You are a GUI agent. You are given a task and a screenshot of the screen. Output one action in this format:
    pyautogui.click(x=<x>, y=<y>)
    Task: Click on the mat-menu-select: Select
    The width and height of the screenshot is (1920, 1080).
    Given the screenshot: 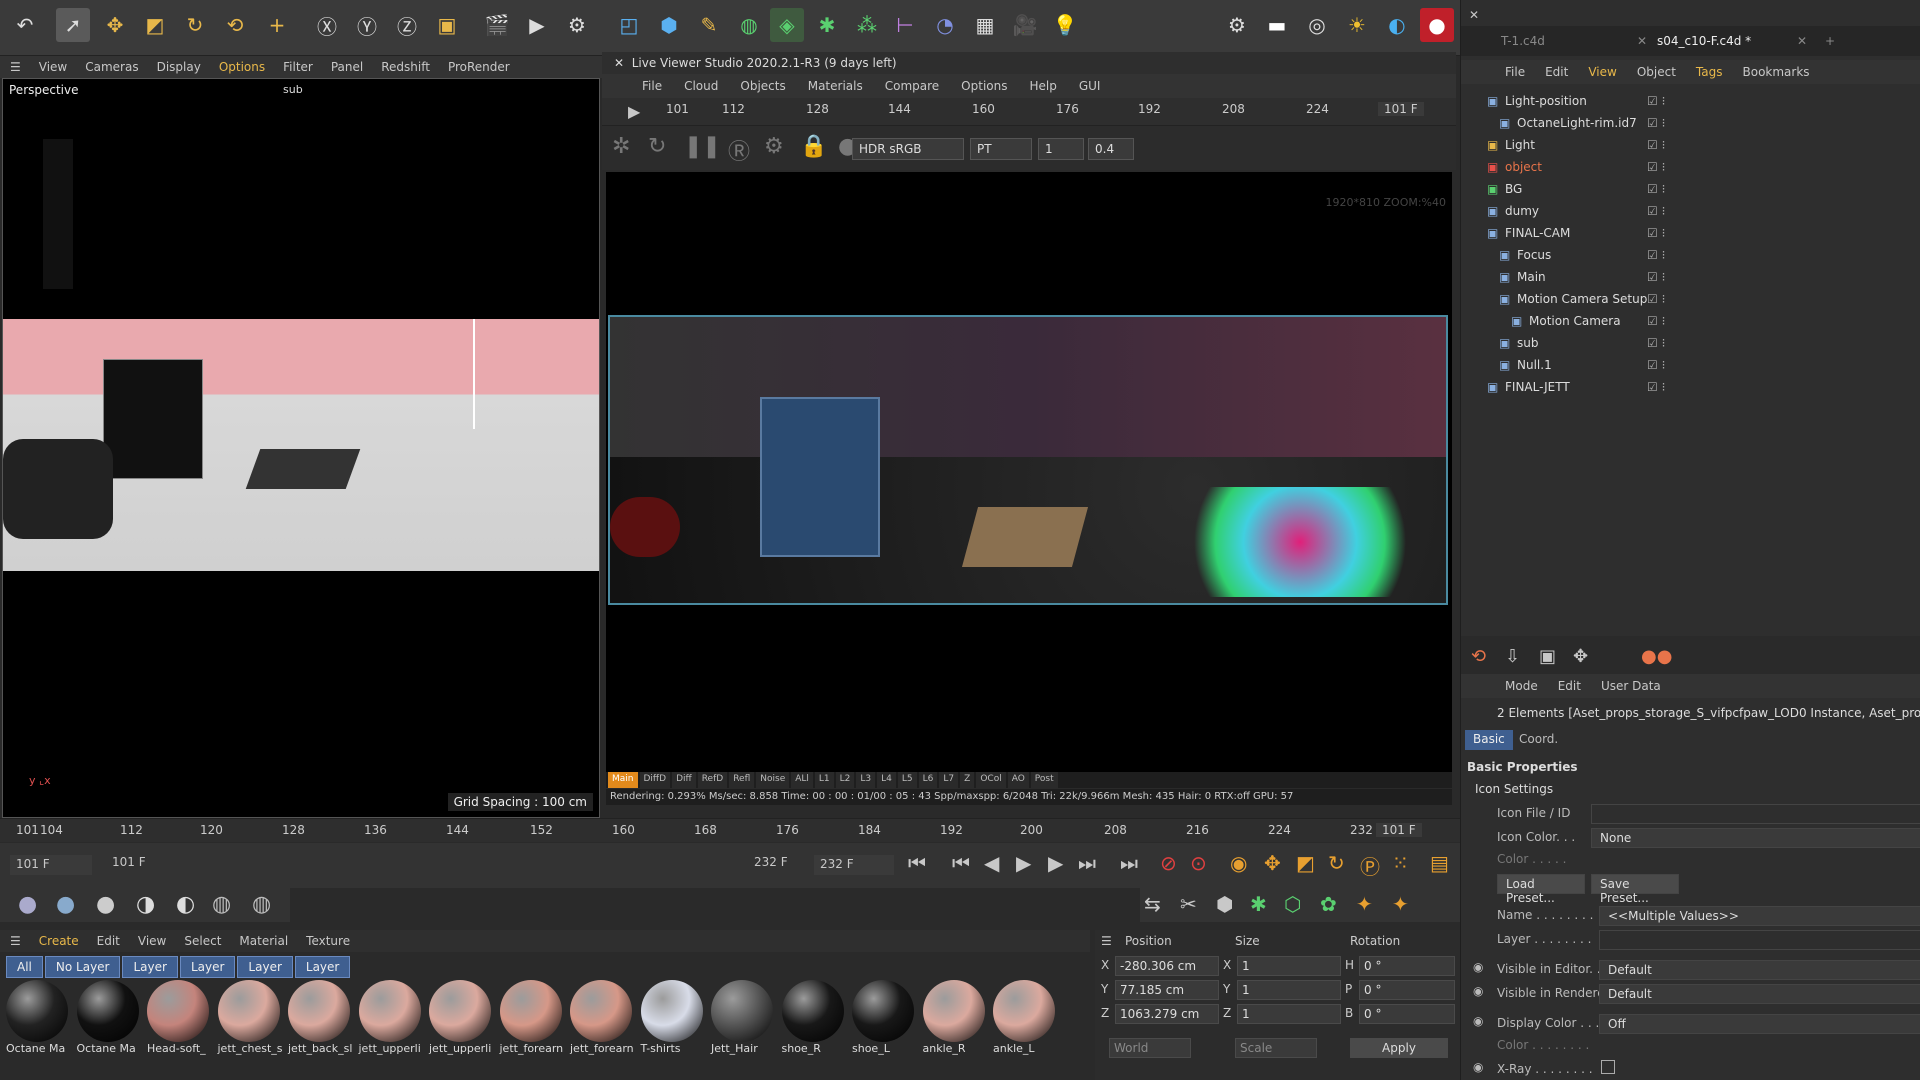 What is the action you would take?
    pyautogui.click(x=202, y=941)
    